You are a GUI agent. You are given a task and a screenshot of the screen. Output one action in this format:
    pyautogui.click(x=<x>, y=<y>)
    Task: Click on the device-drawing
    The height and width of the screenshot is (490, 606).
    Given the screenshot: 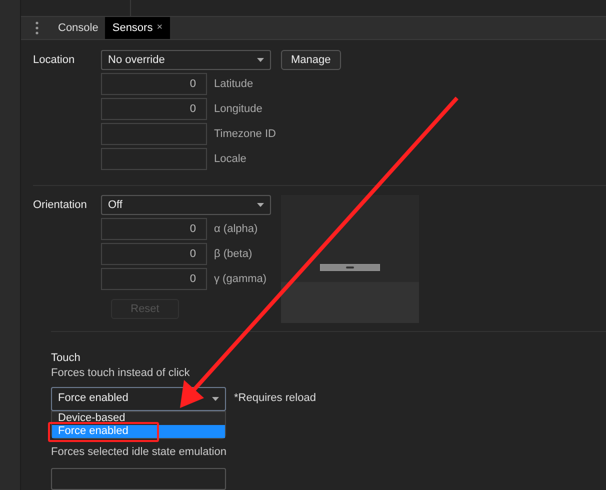 What is the action you would take?
    pyautogui.click(x=350, y=268)
    